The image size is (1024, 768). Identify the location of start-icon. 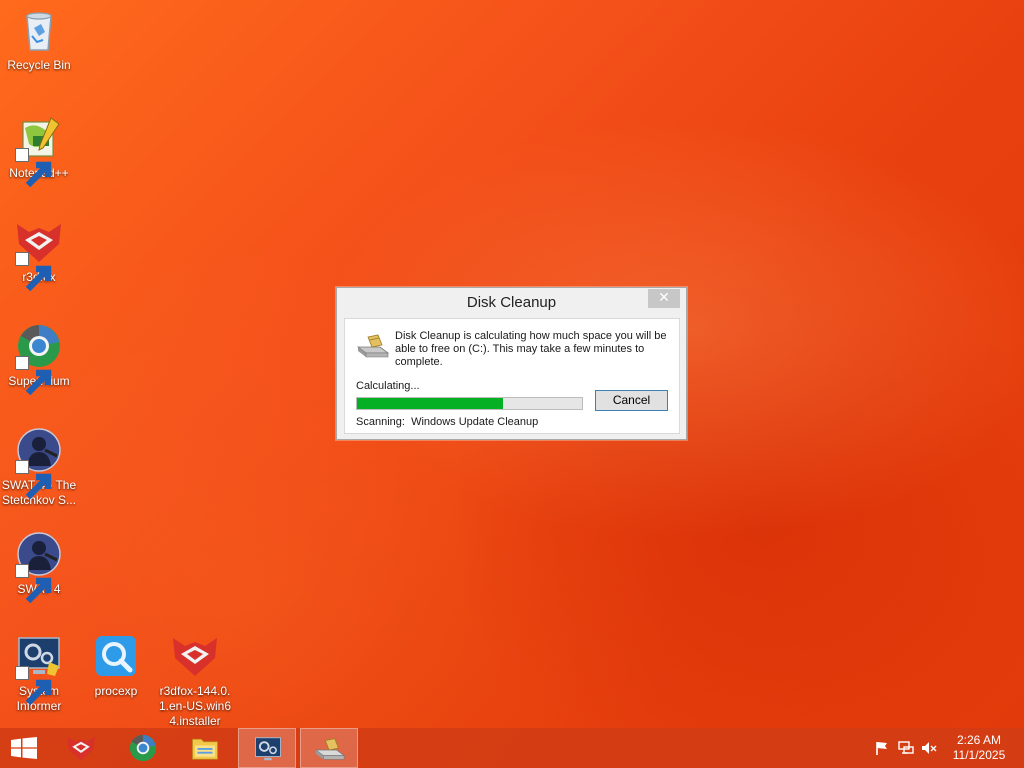
(24, 748).